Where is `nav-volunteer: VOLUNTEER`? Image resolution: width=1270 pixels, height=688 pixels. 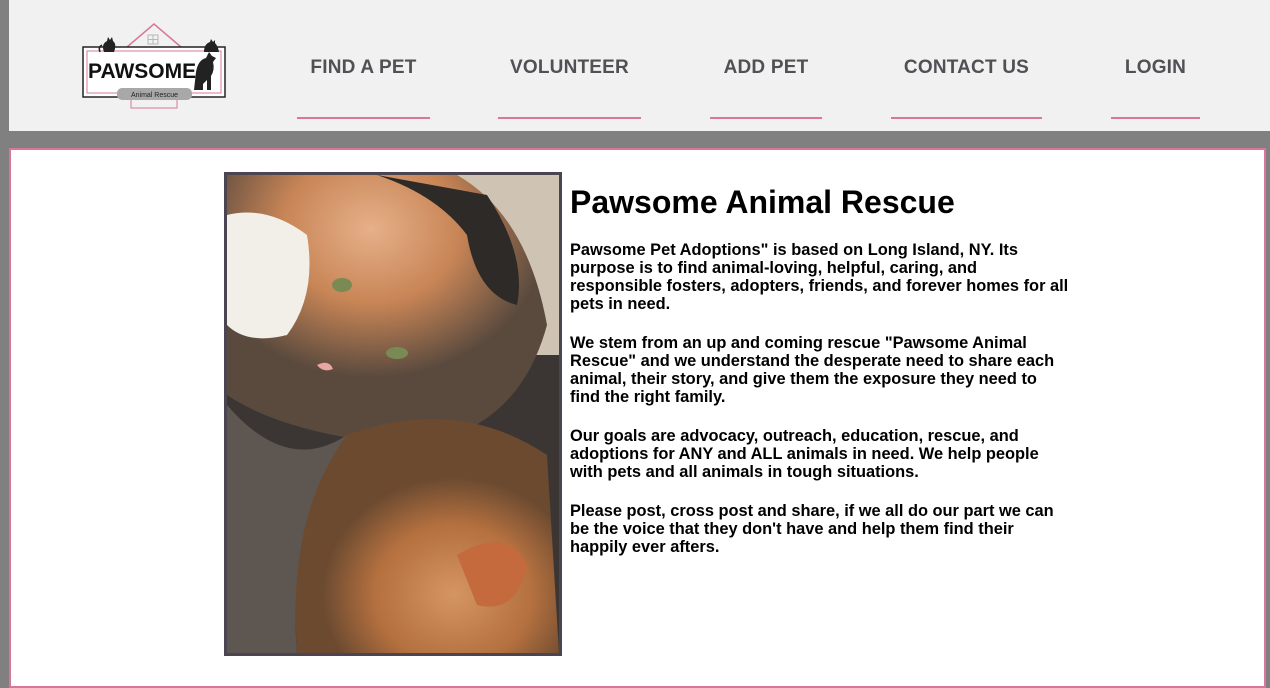
nav-volunteer: VOLUNTEER is located at coordinates (569, 59).